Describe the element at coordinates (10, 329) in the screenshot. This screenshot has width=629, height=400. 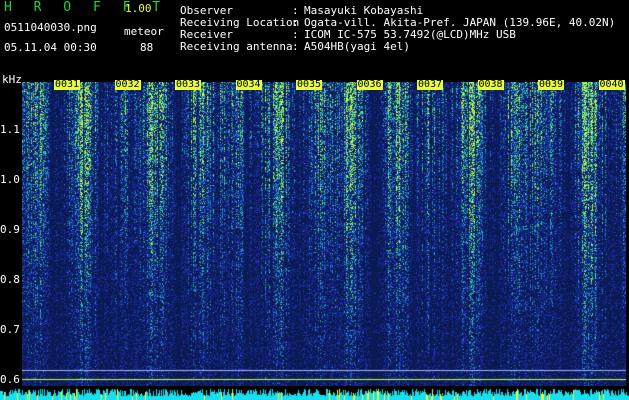
I see `y-tick-label: 0.7` at that location.